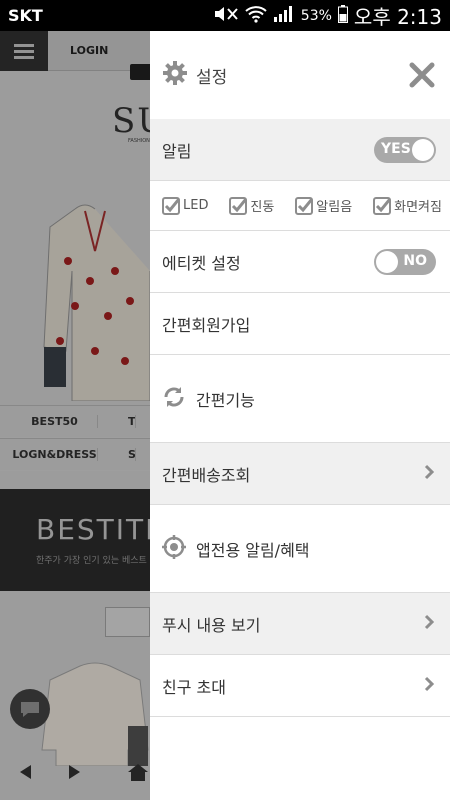  What do you see at coordinates (300, 150) in the screenshot?
I see `alarm-row: 알림 YES` at bounding box center [300, 150].